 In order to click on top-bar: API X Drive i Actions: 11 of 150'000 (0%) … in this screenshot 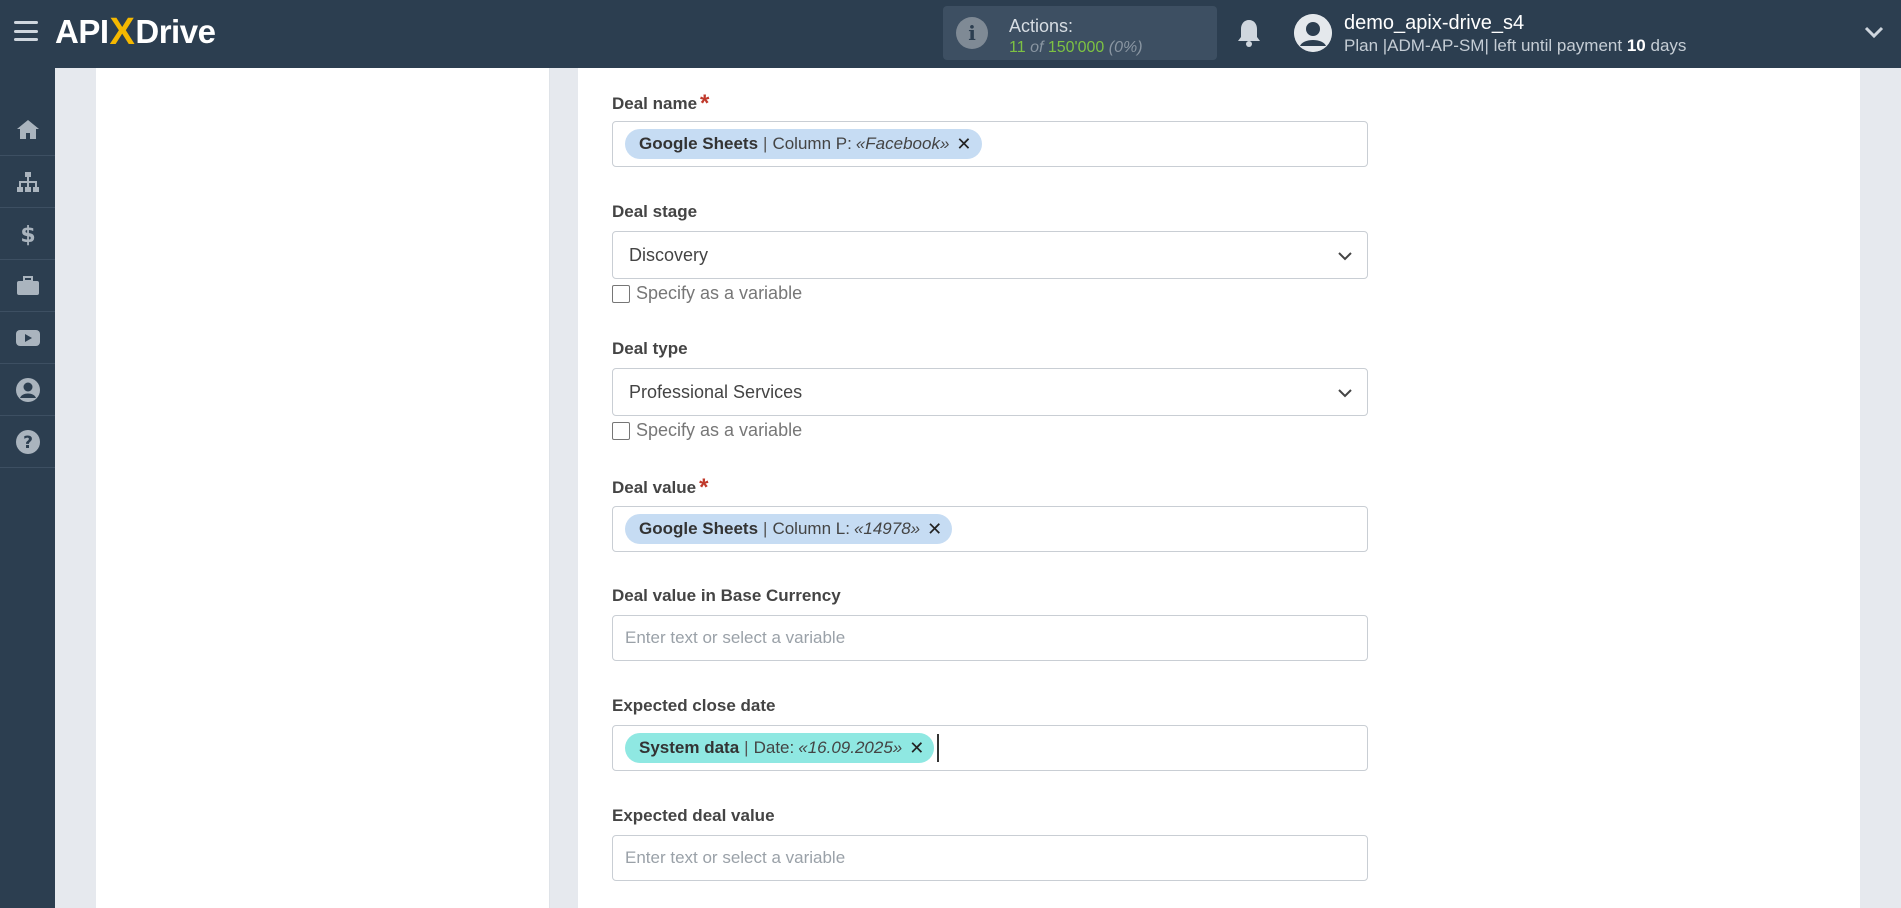, I will do `click(950, 34)`.